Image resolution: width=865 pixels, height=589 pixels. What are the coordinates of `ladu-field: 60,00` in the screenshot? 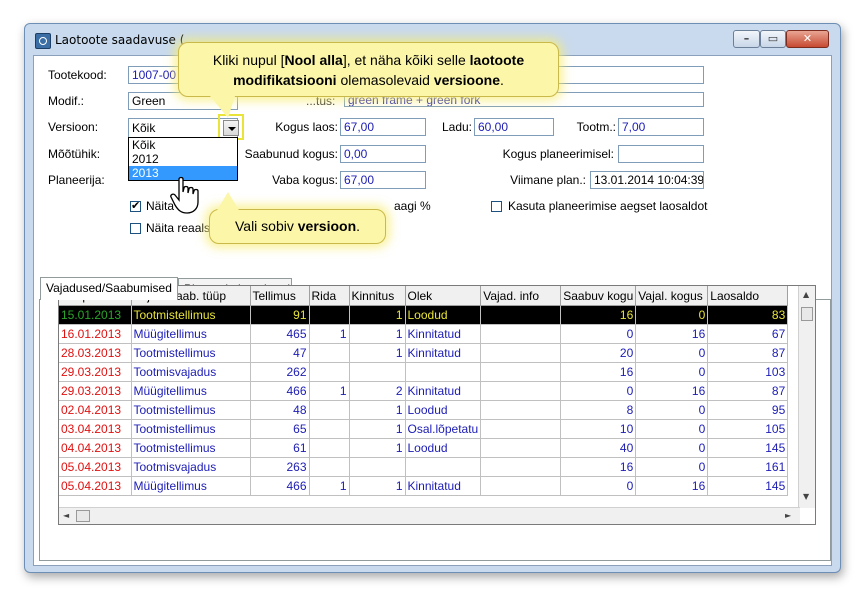 It's located at (514, 127).